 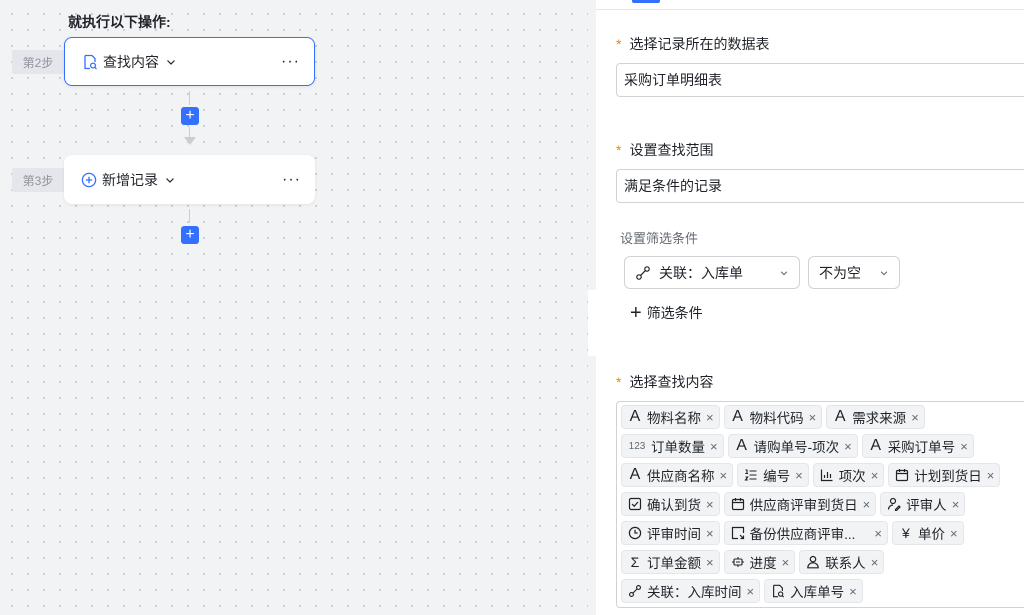 I want to click on label-text: 设置查找范围, so click(x=671, y=150).